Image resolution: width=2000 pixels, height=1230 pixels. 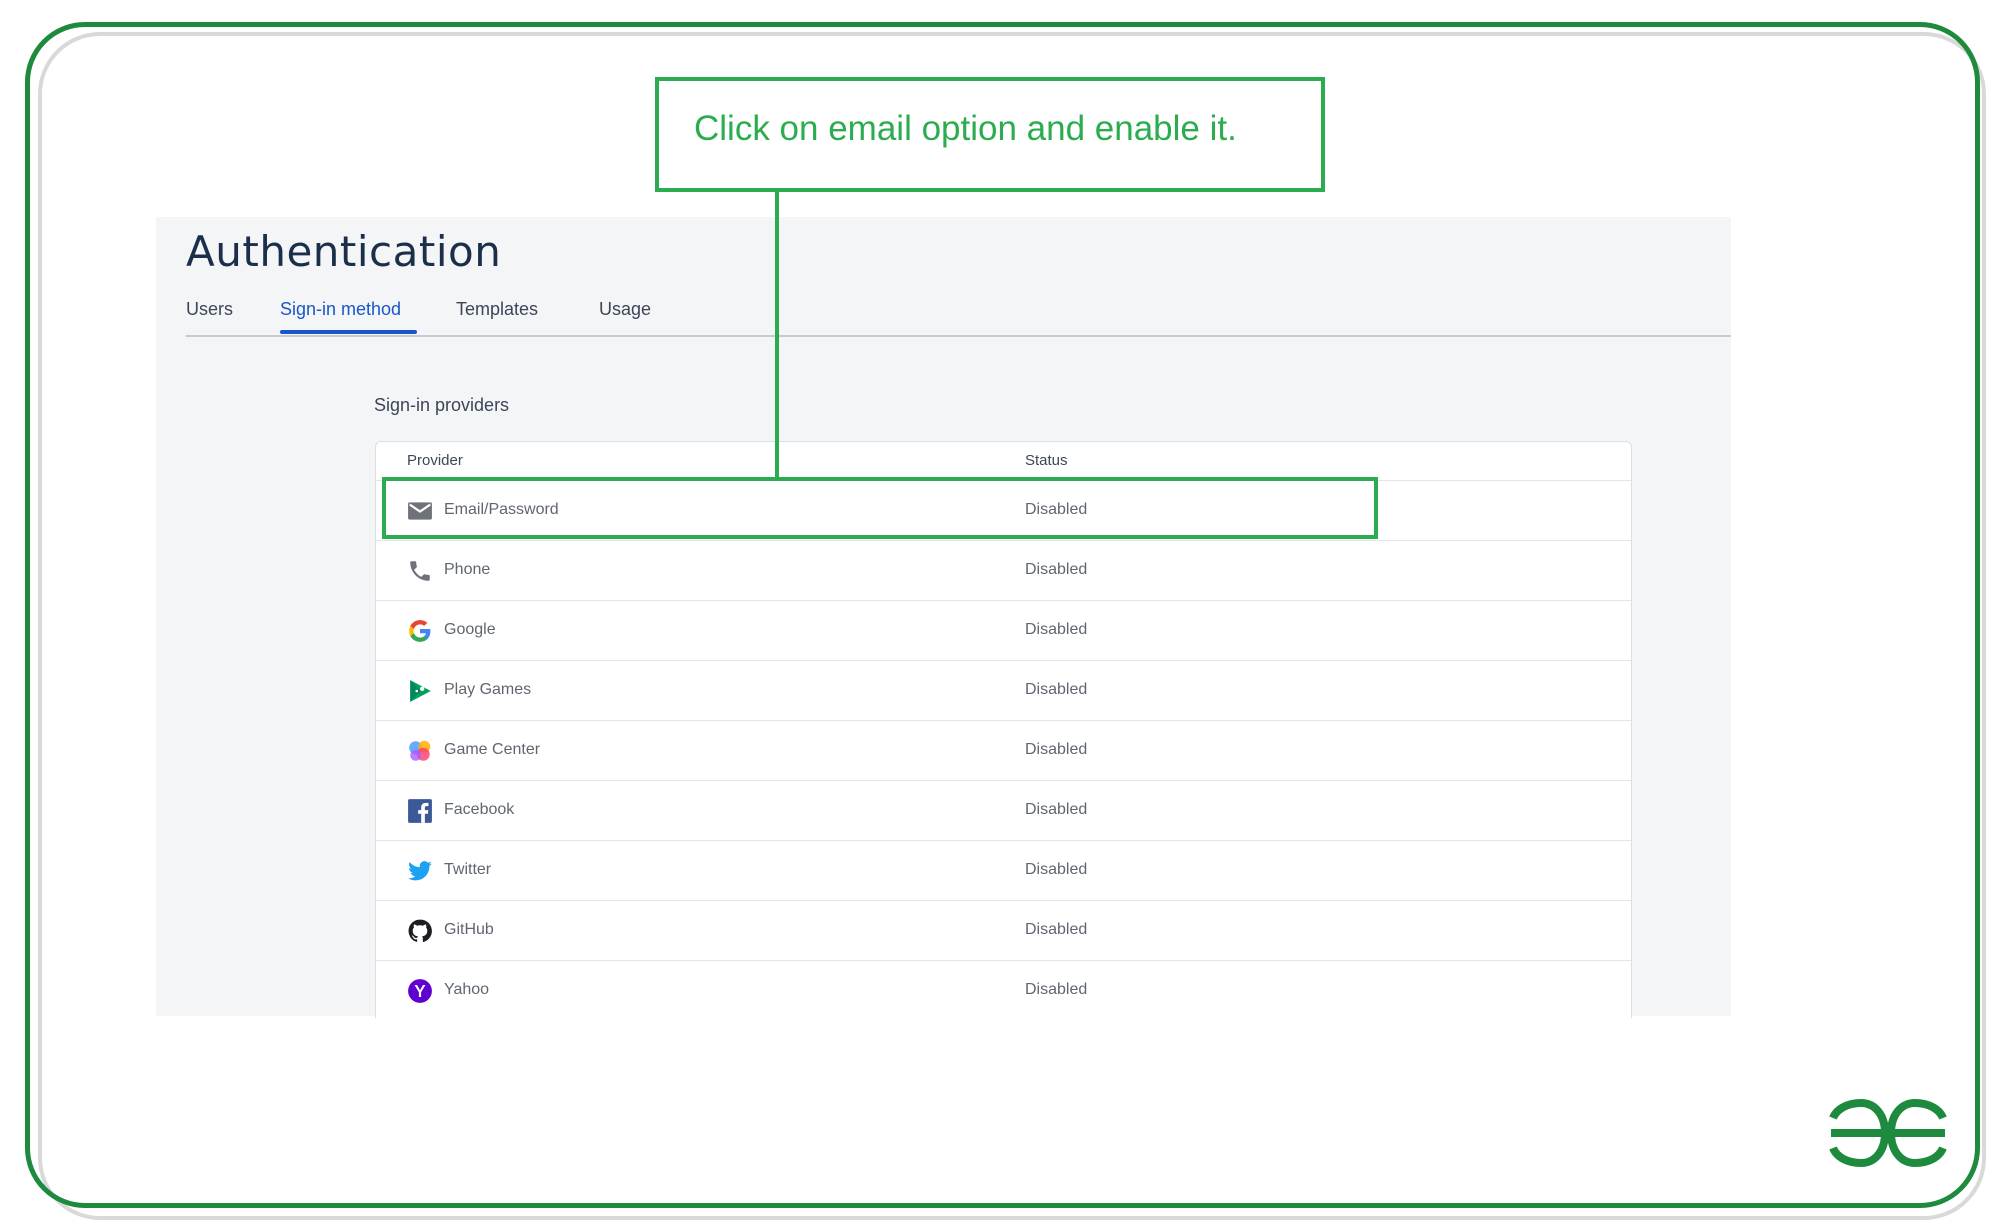 I want to click on annotation-text: Click on email option and enable it., so click(x=965, y=128).